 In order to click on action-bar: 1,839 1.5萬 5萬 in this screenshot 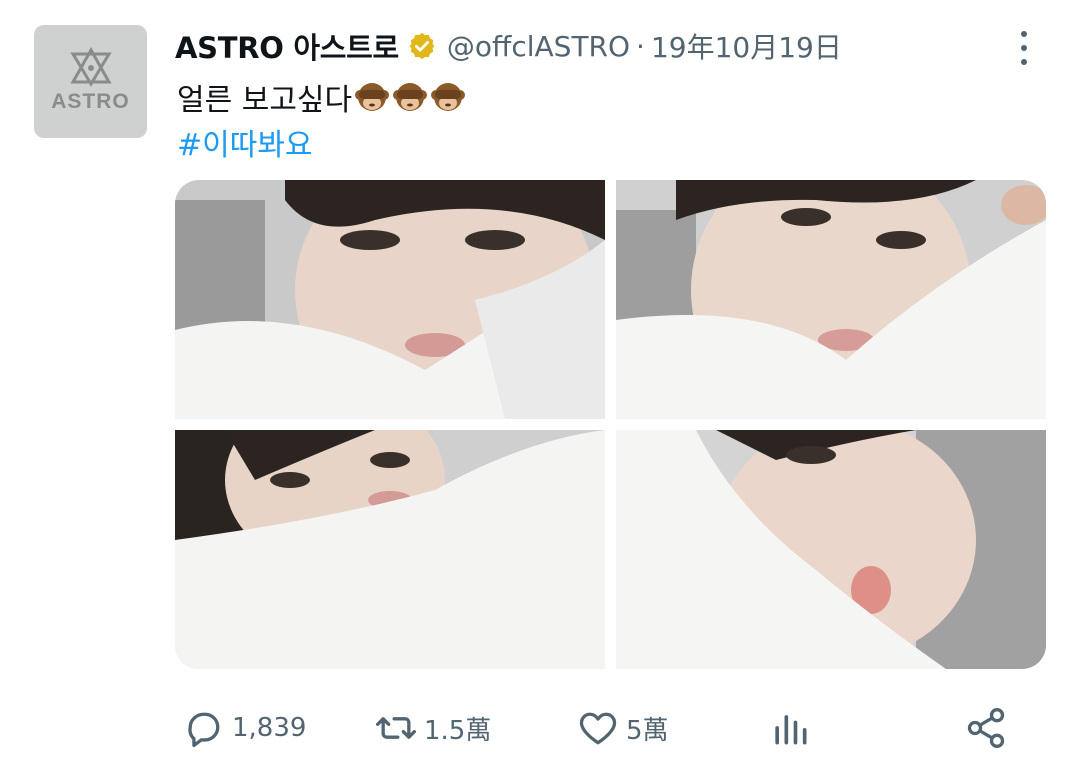, I will do `click(539, 728)`.